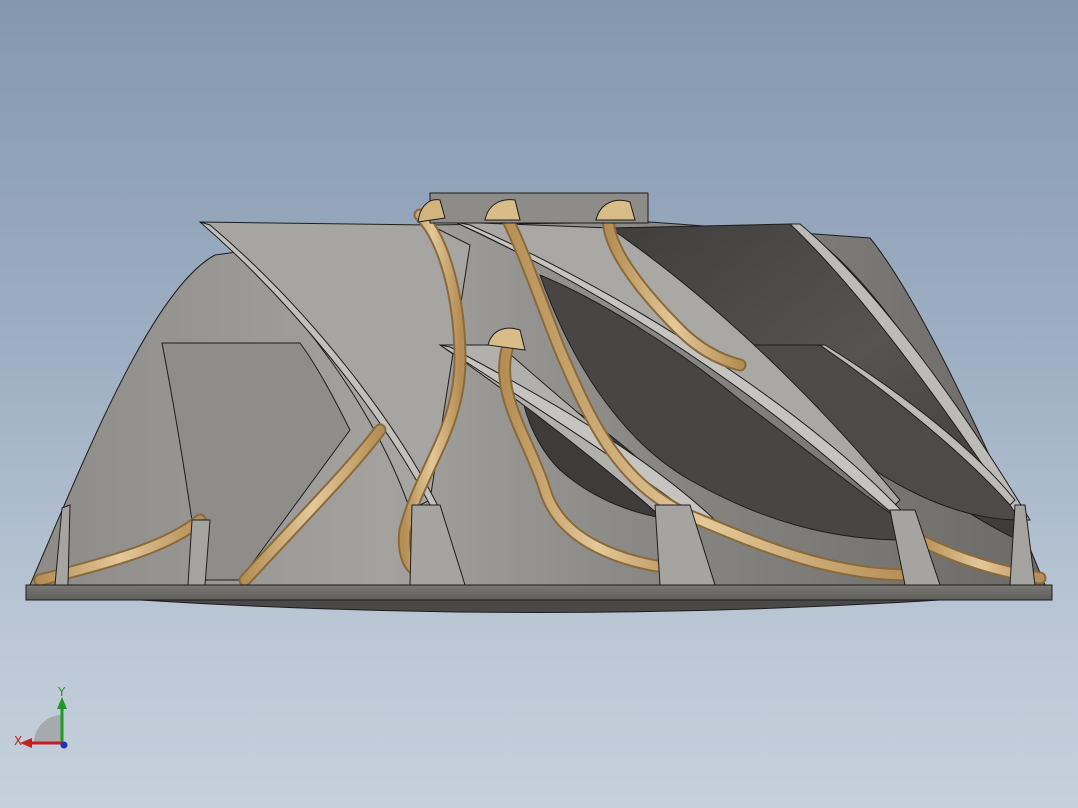 The image size is (1078, 808). Describe the element at coordinates (64, 745) in the screenshot. I see `z-axis-icon` at that location.